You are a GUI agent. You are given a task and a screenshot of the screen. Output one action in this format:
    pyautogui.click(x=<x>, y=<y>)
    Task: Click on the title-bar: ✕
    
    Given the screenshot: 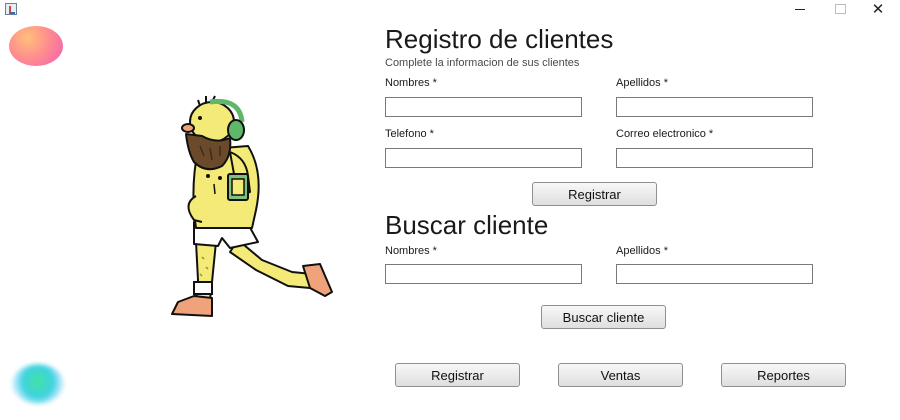 What is the action you would take?
    pyautogui.click(x=450, y=9)
    